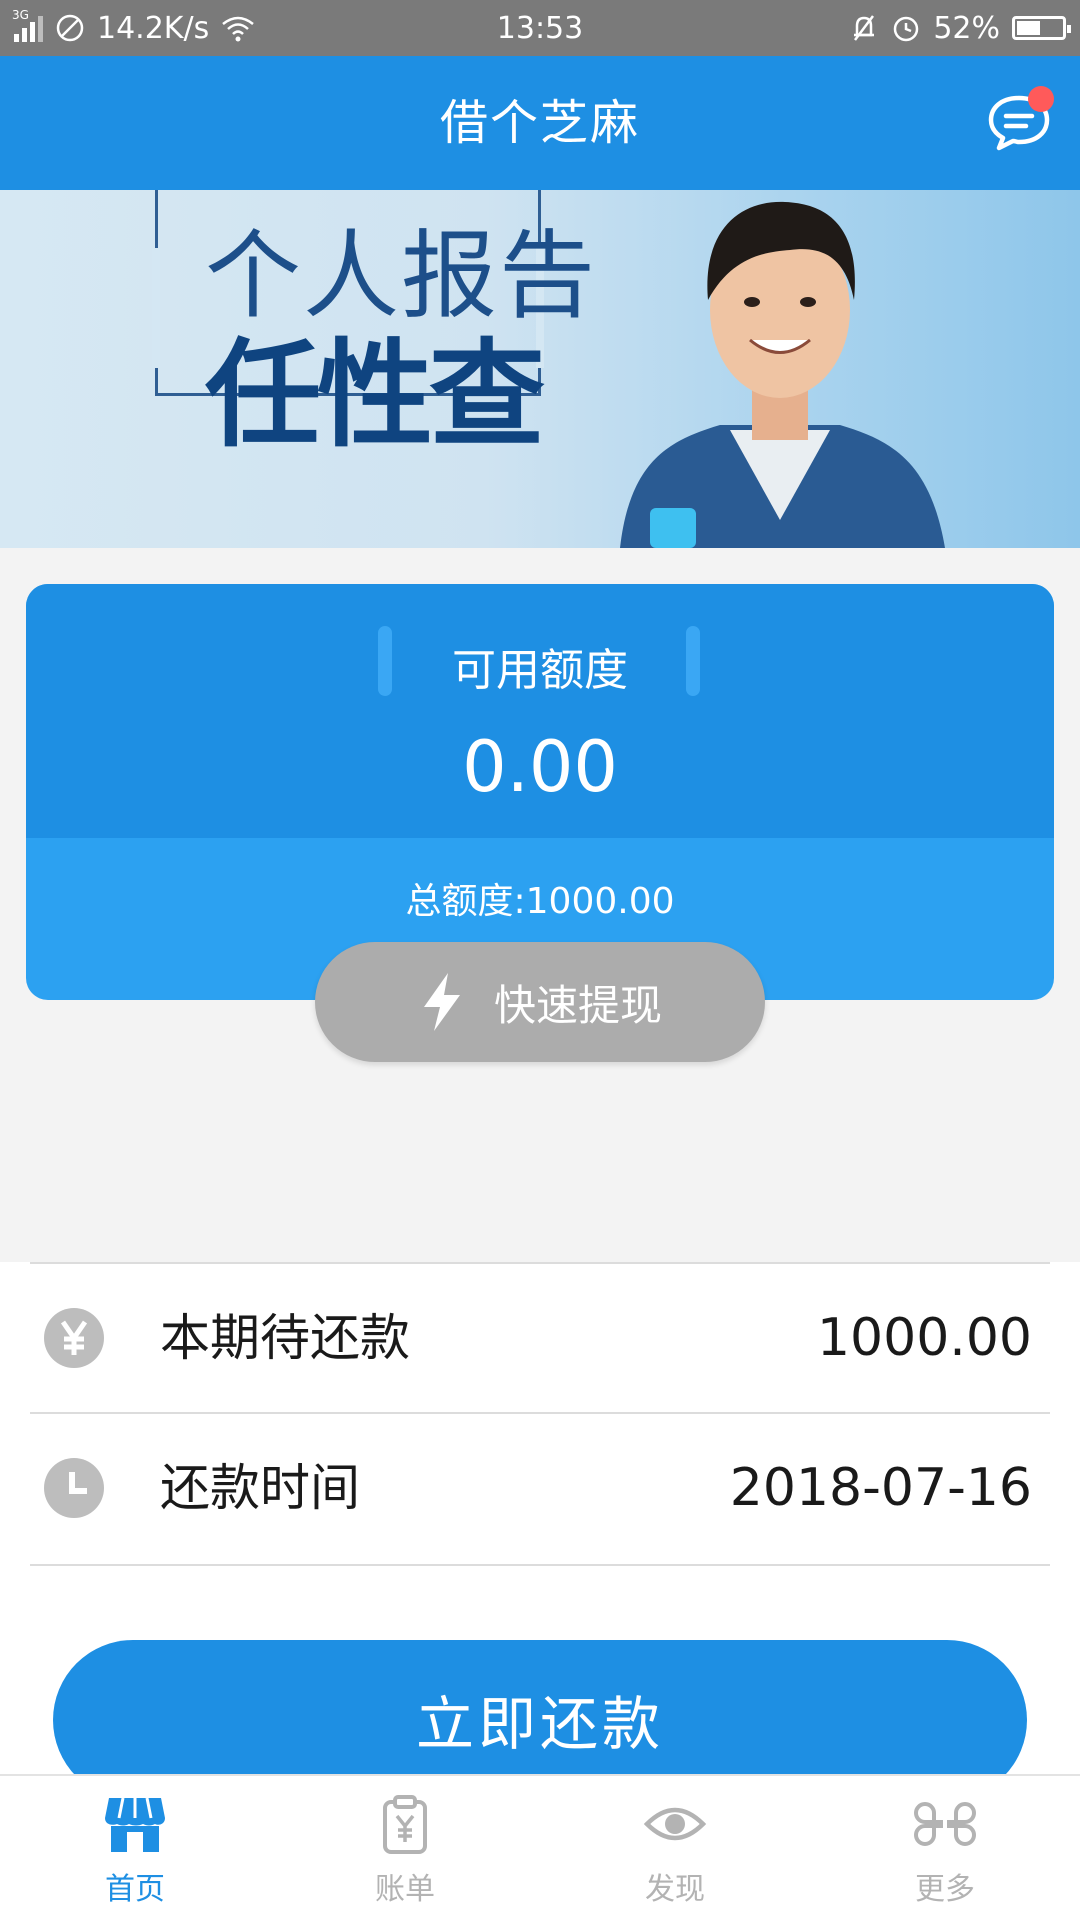 This screenshot has width=1080, height=1920. I want to click on message-button, so click(1020, 120).